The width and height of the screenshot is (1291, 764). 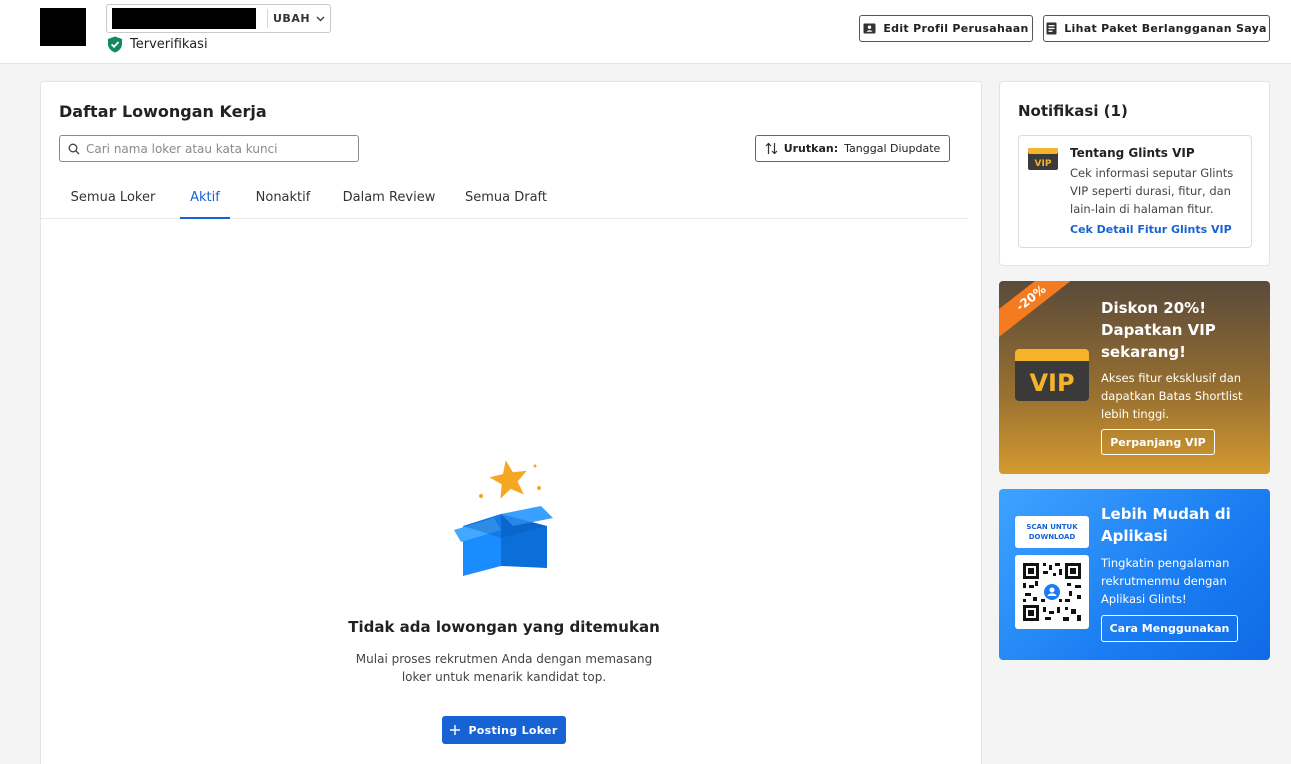 I want to click on page-title: Daftar Lowongan Kerja, so click(x=163, y=111).